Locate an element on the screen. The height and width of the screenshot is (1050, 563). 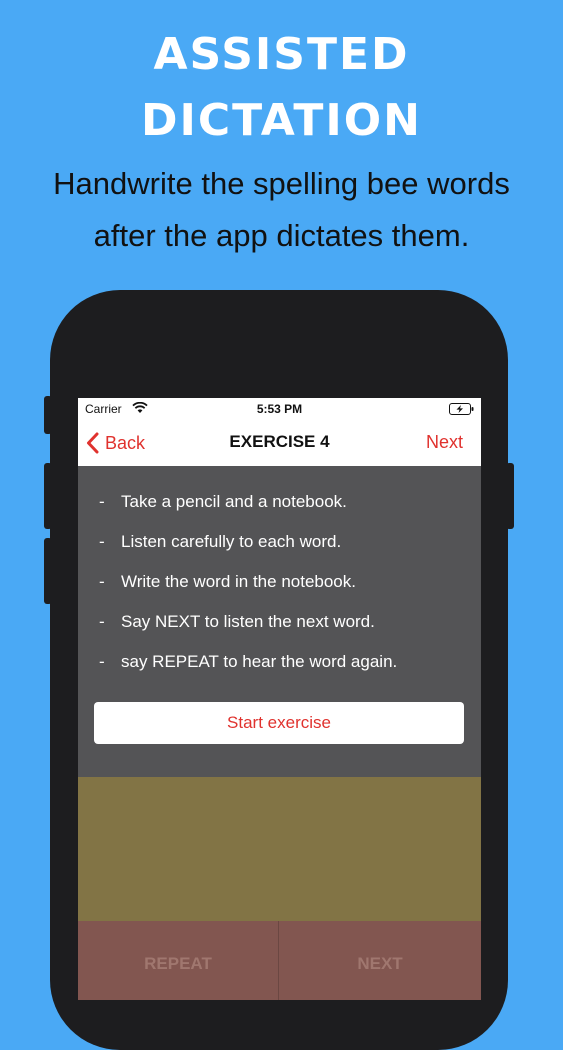
instruction-item: - Take a pencil and a notebook. is located at coordinates (223, 502).